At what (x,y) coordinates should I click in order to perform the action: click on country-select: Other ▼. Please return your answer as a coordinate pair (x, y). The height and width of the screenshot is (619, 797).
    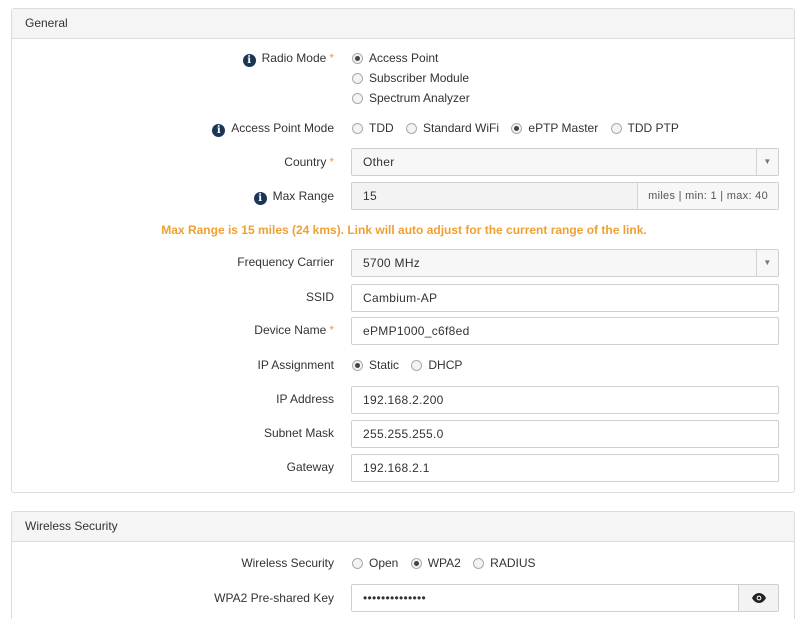
    Looking at the image, I should click on (565, 162).